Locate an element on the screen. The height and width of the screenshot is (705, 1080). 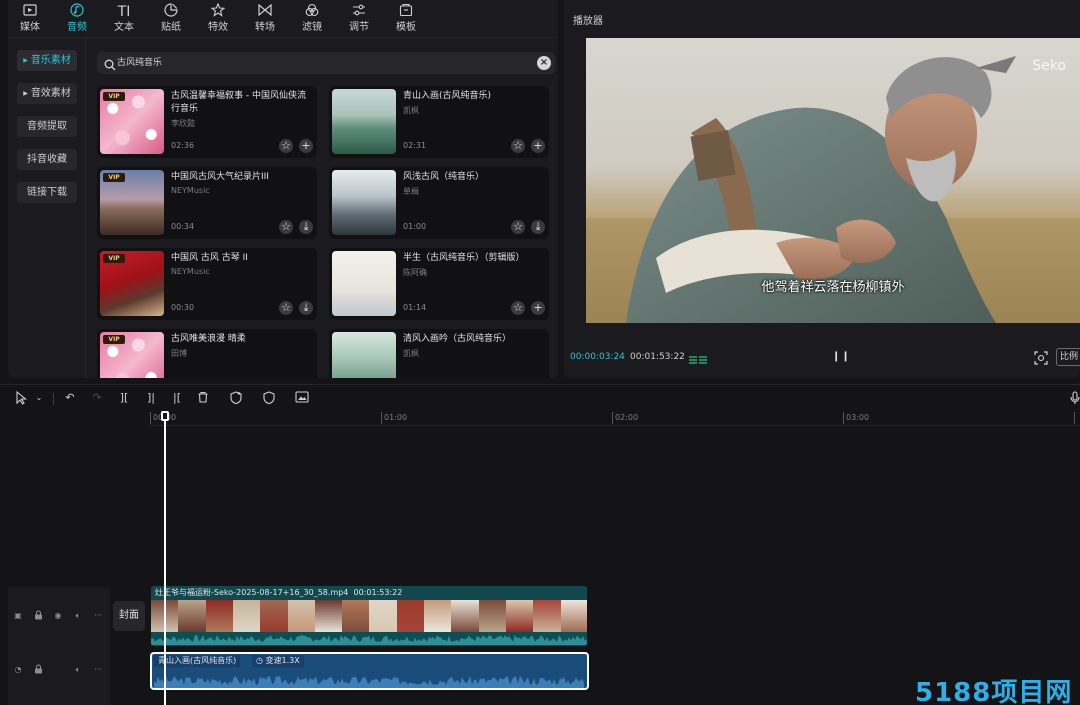
ruler-label: 03:00 is located at coordinates (858, 417).